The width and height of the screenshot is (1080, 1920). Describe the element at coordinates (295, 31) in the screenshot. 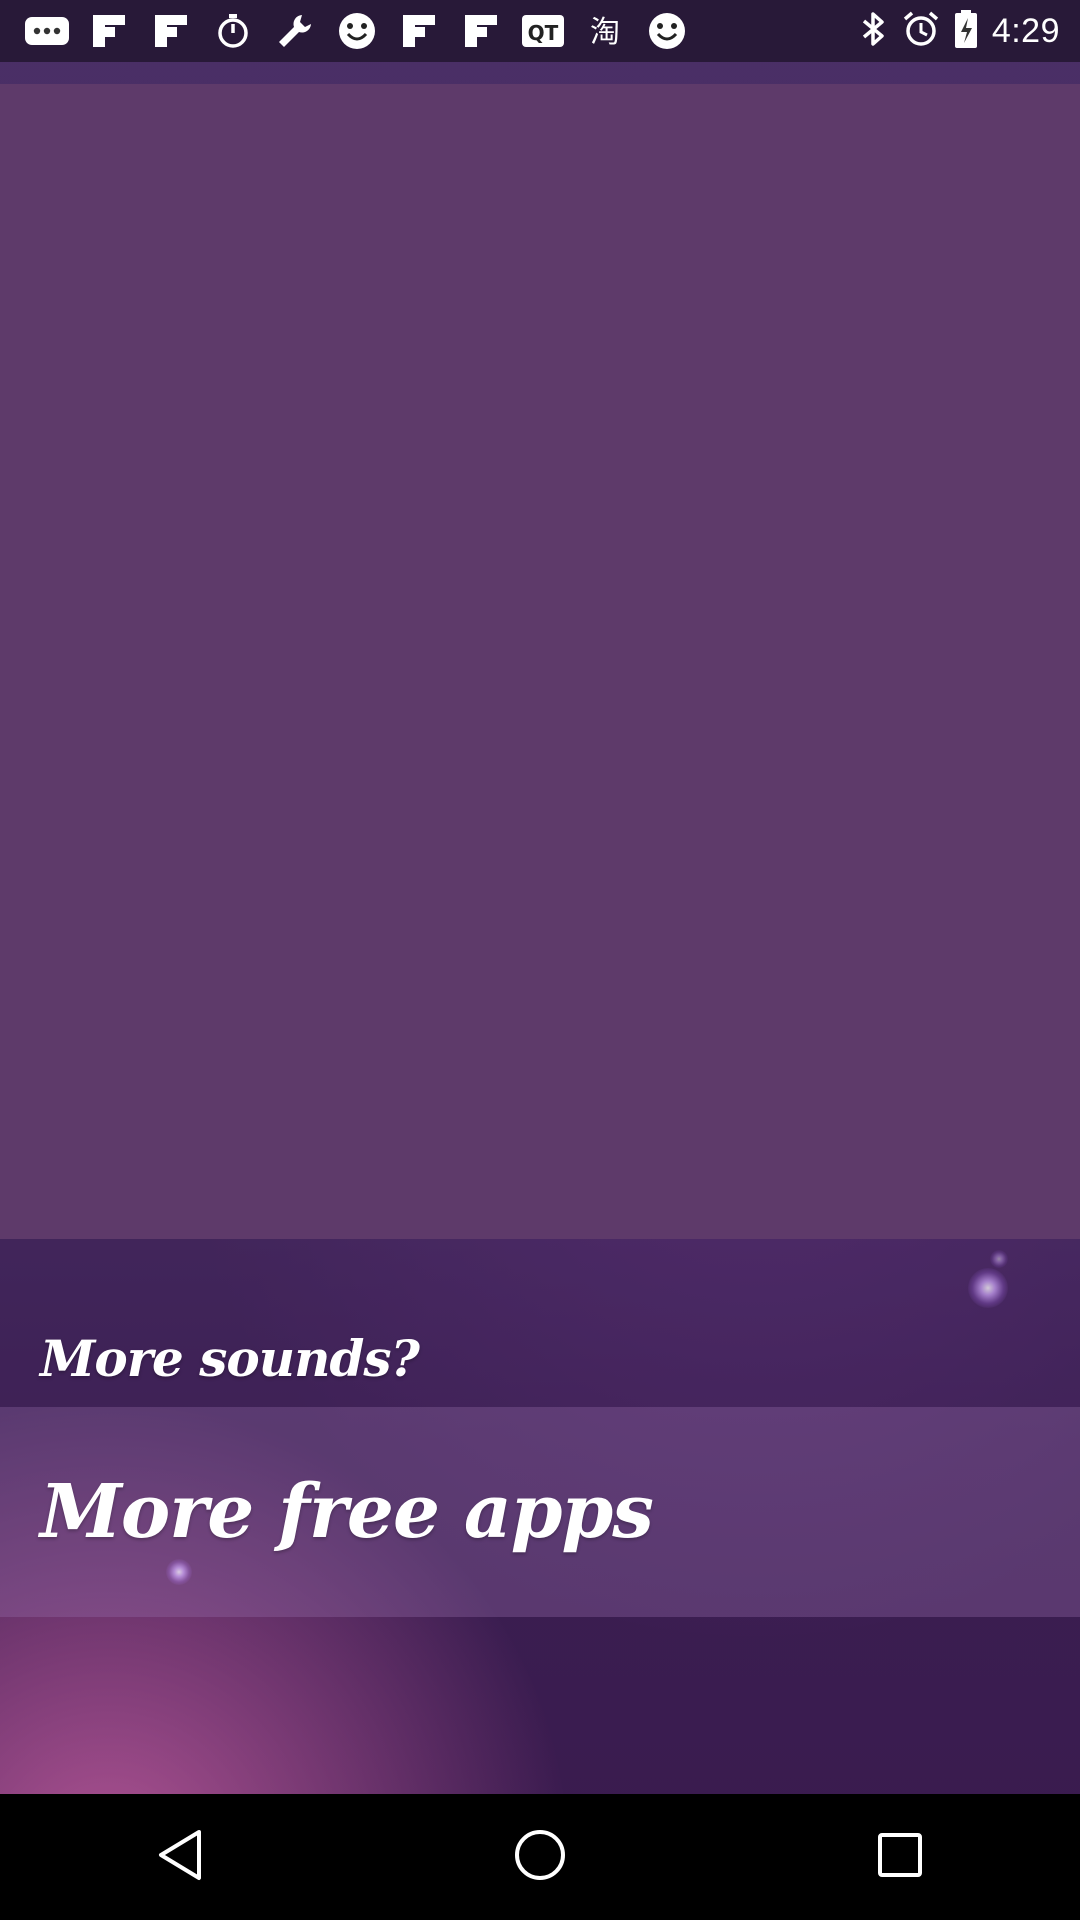

I see `wrench-icon` at that location.